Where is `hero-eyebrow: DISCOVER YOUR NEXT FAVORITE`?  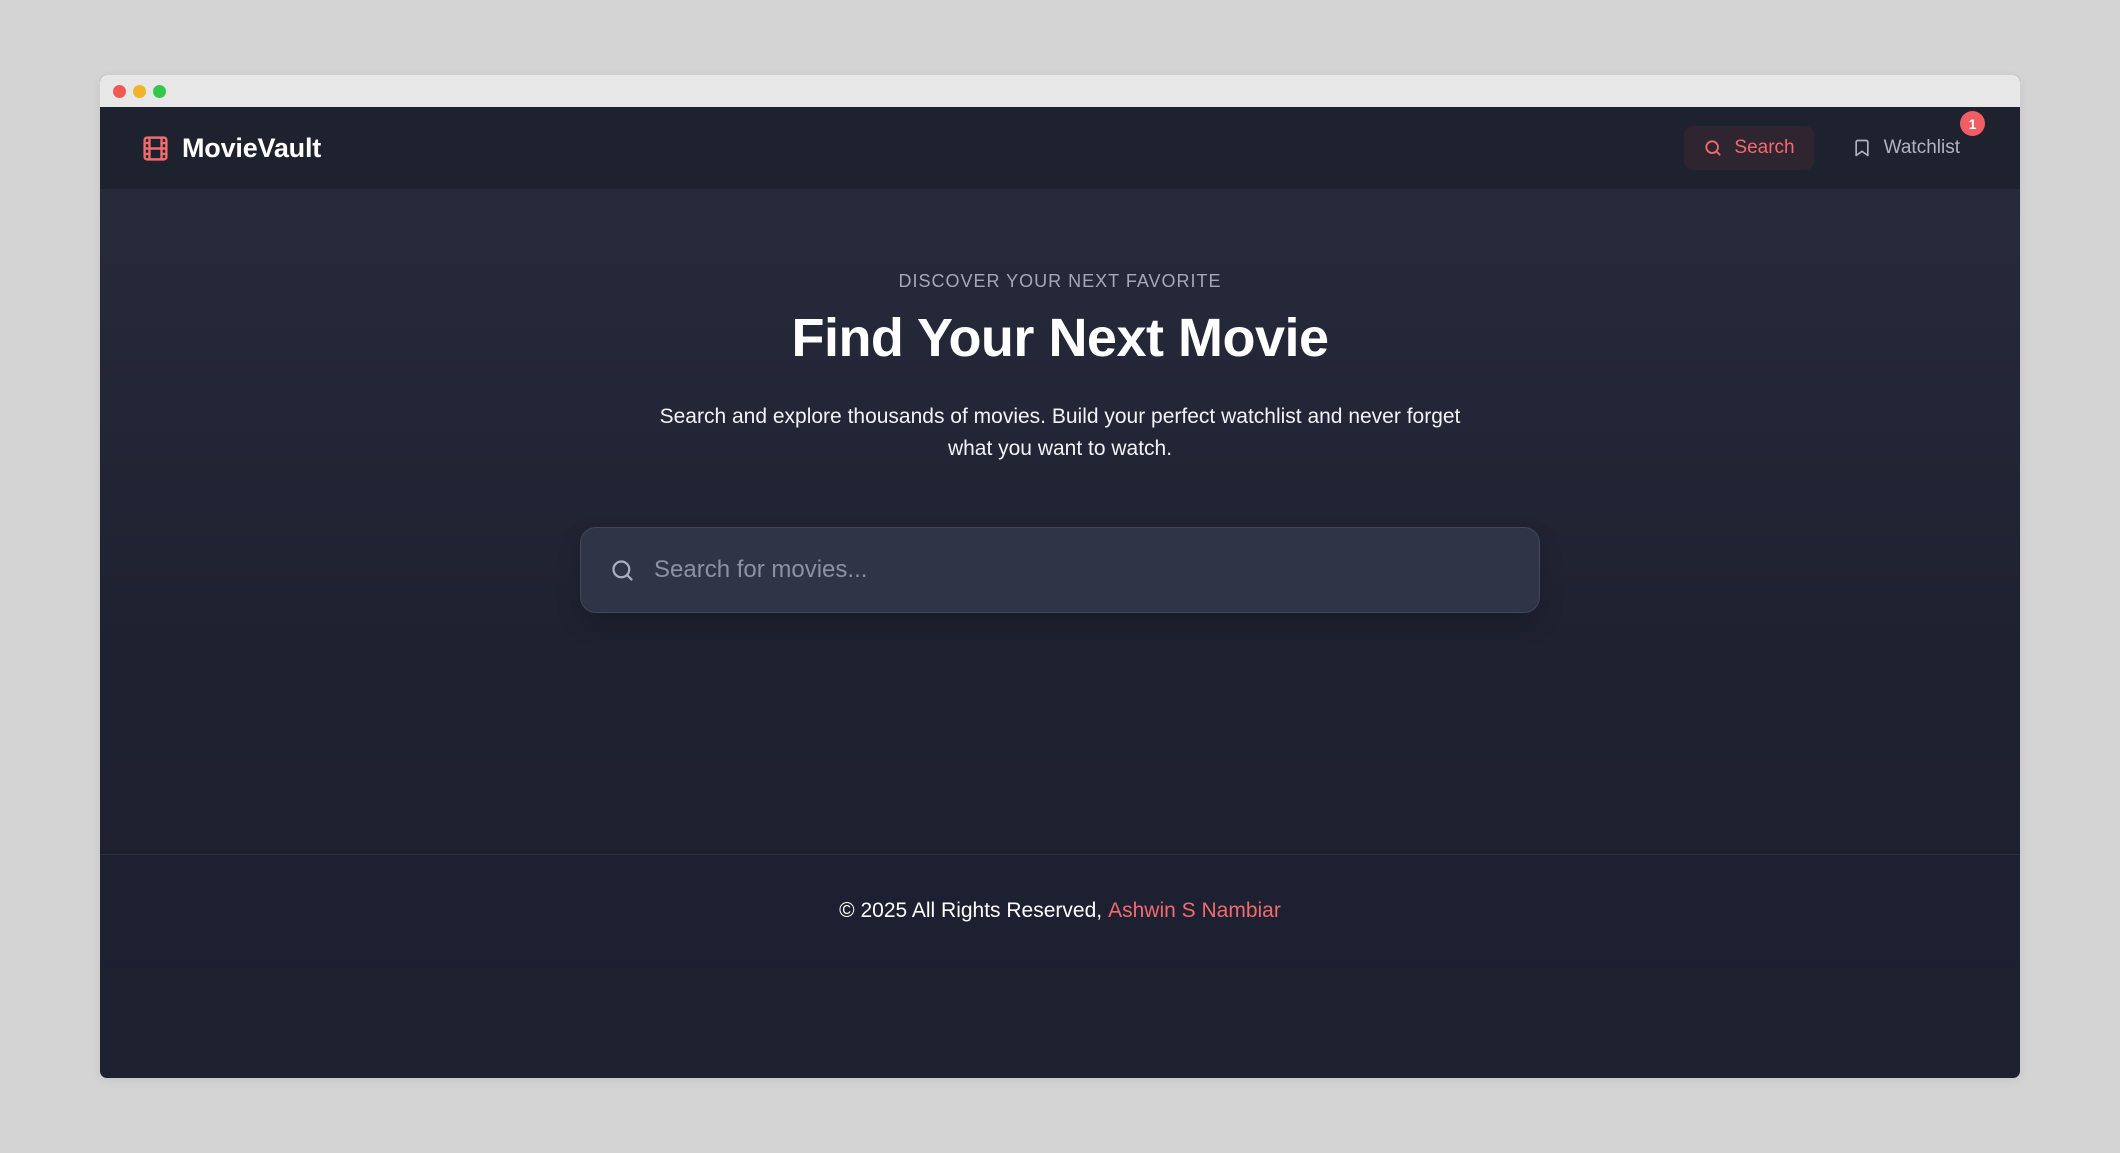
hero-eyebrow: DISCOVER YOUR NEXT FAVORITE is located at coordinates (1060, 281).